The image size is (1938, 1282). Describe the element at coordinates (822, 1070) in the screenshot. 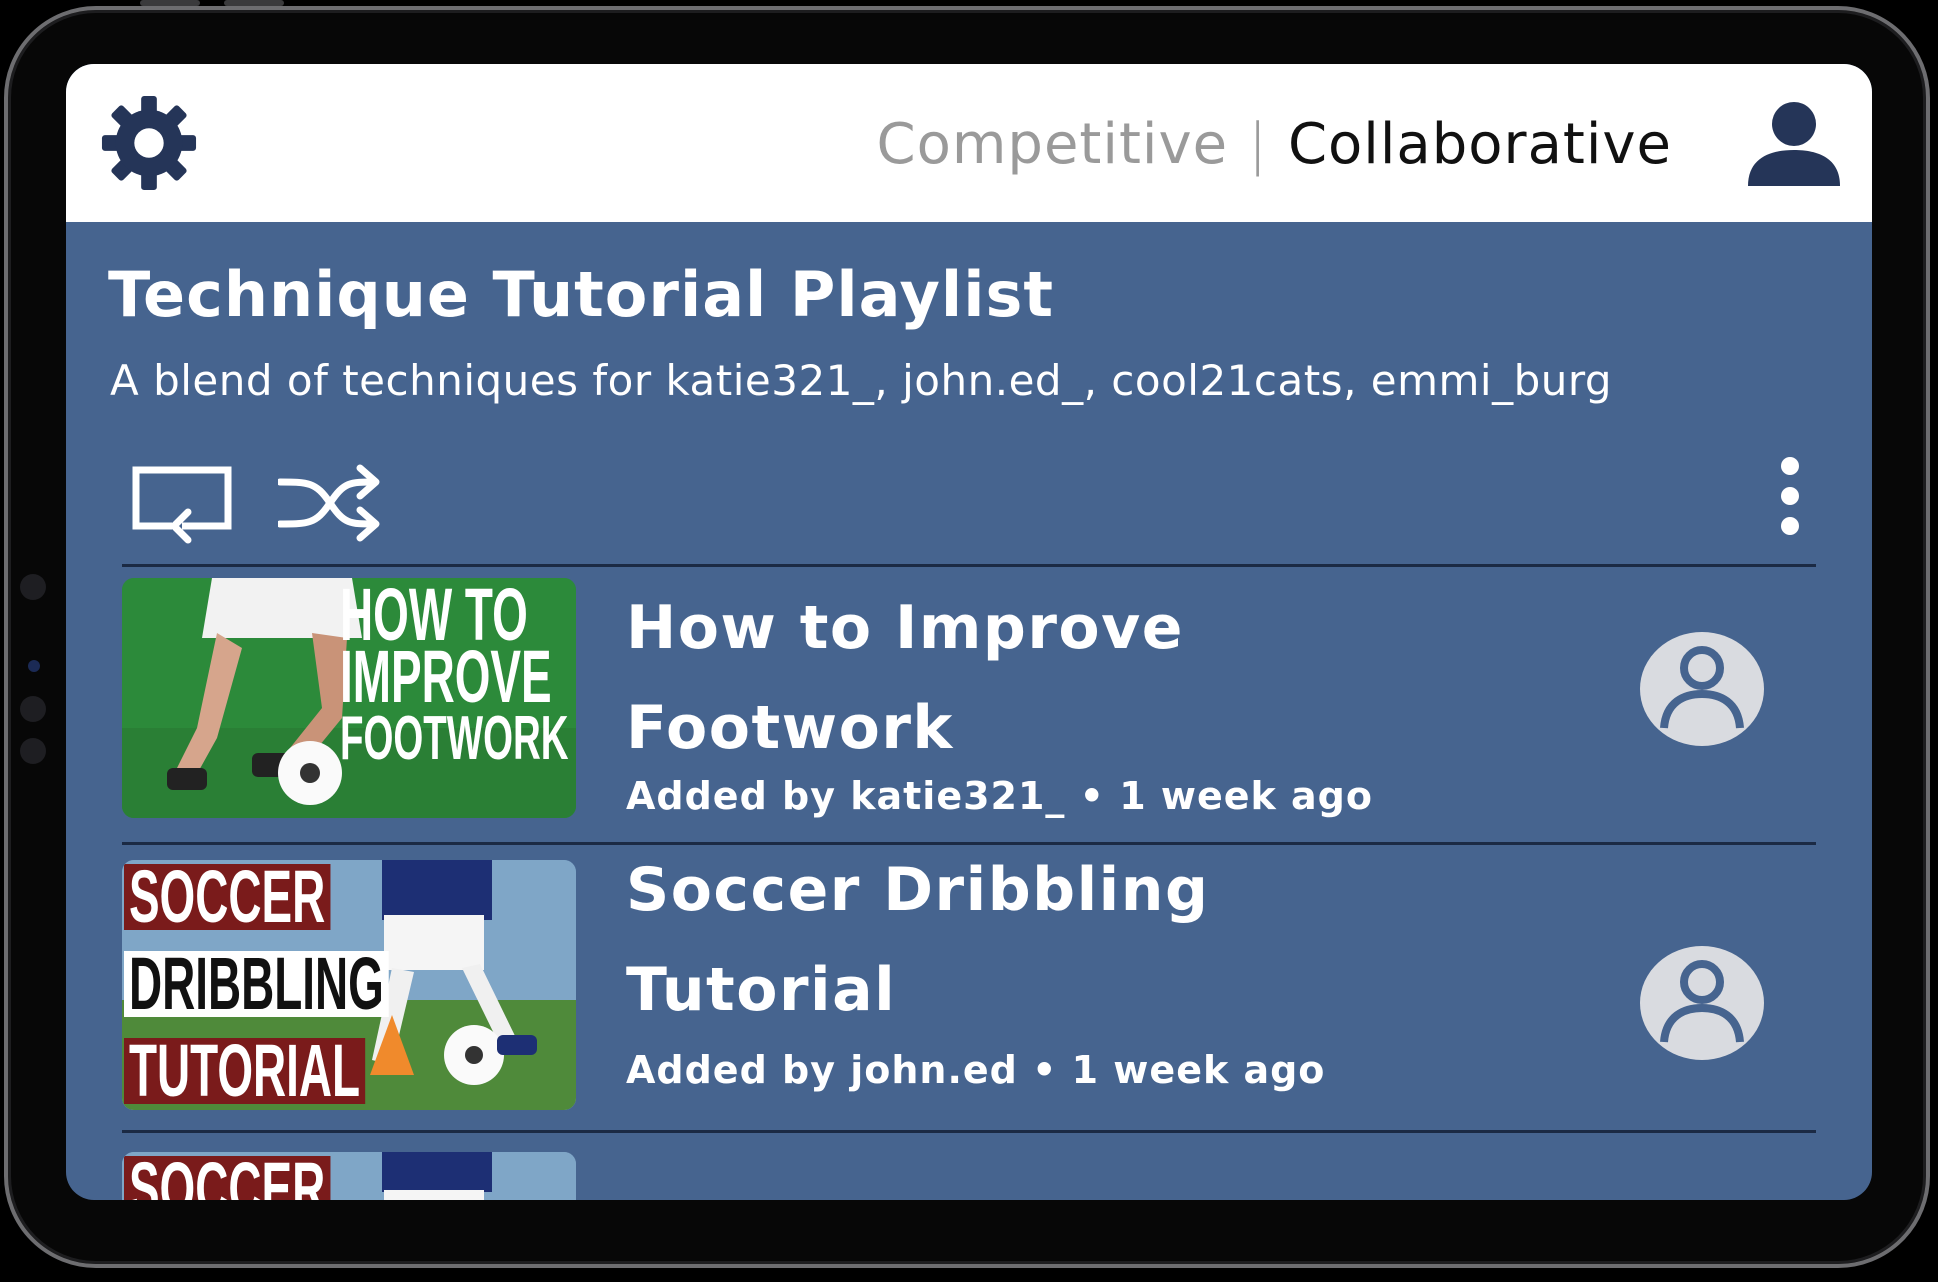

I see `added-by-text: Added by john.ed` at that location.